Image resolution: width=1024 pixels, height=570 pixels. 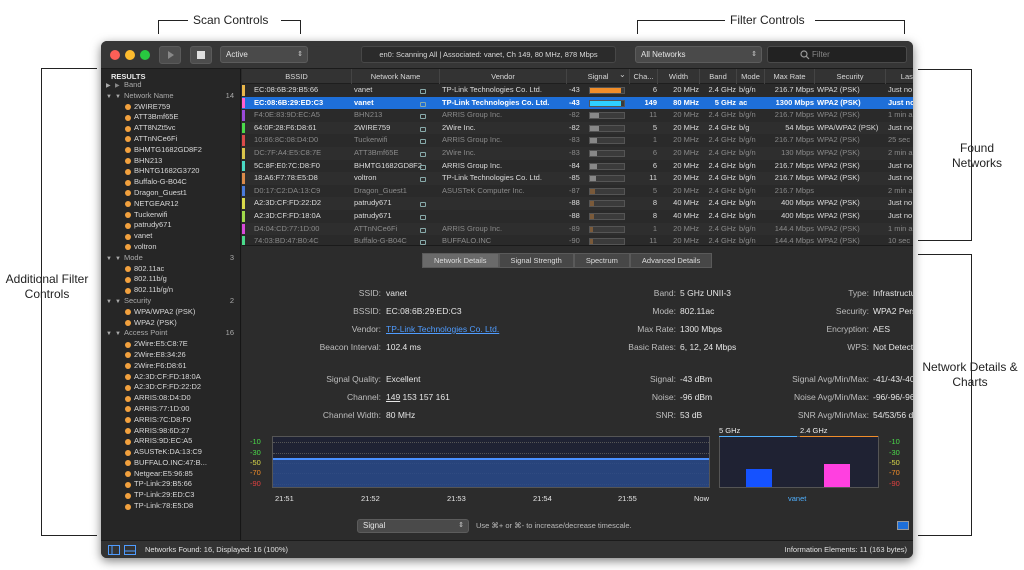 I want to click on signal-history-chart, so click(x=491, y=462).